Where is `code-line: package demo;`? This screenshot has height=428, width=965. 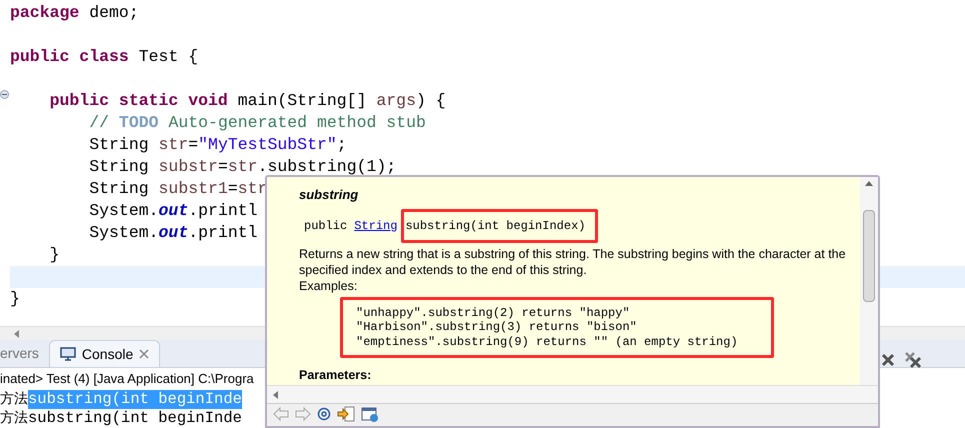 code-line: package demo; is located at coordinates (74, 12).